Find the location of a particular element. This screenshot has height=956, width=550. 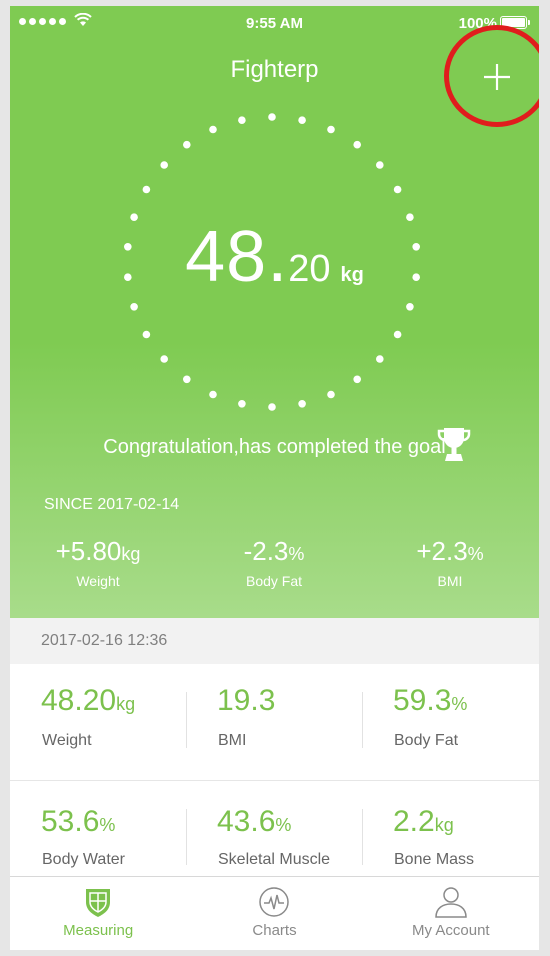

tab-measuring: Measuring is located at coordinates (98, 913).